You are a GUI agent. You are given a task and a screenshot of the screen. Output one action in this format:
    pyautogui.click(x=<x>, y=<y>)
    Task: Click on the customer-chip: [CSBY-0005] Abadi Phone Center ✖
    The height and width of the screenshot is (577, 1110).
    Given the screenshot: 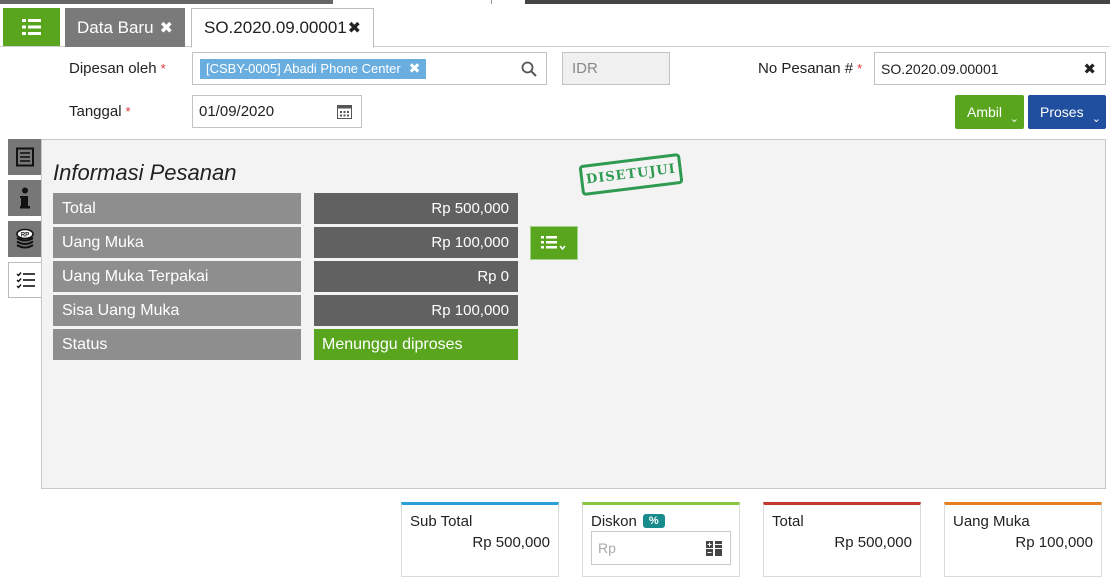 What is the action you would take?
    pyautogui.click(x=313, y=68)
    